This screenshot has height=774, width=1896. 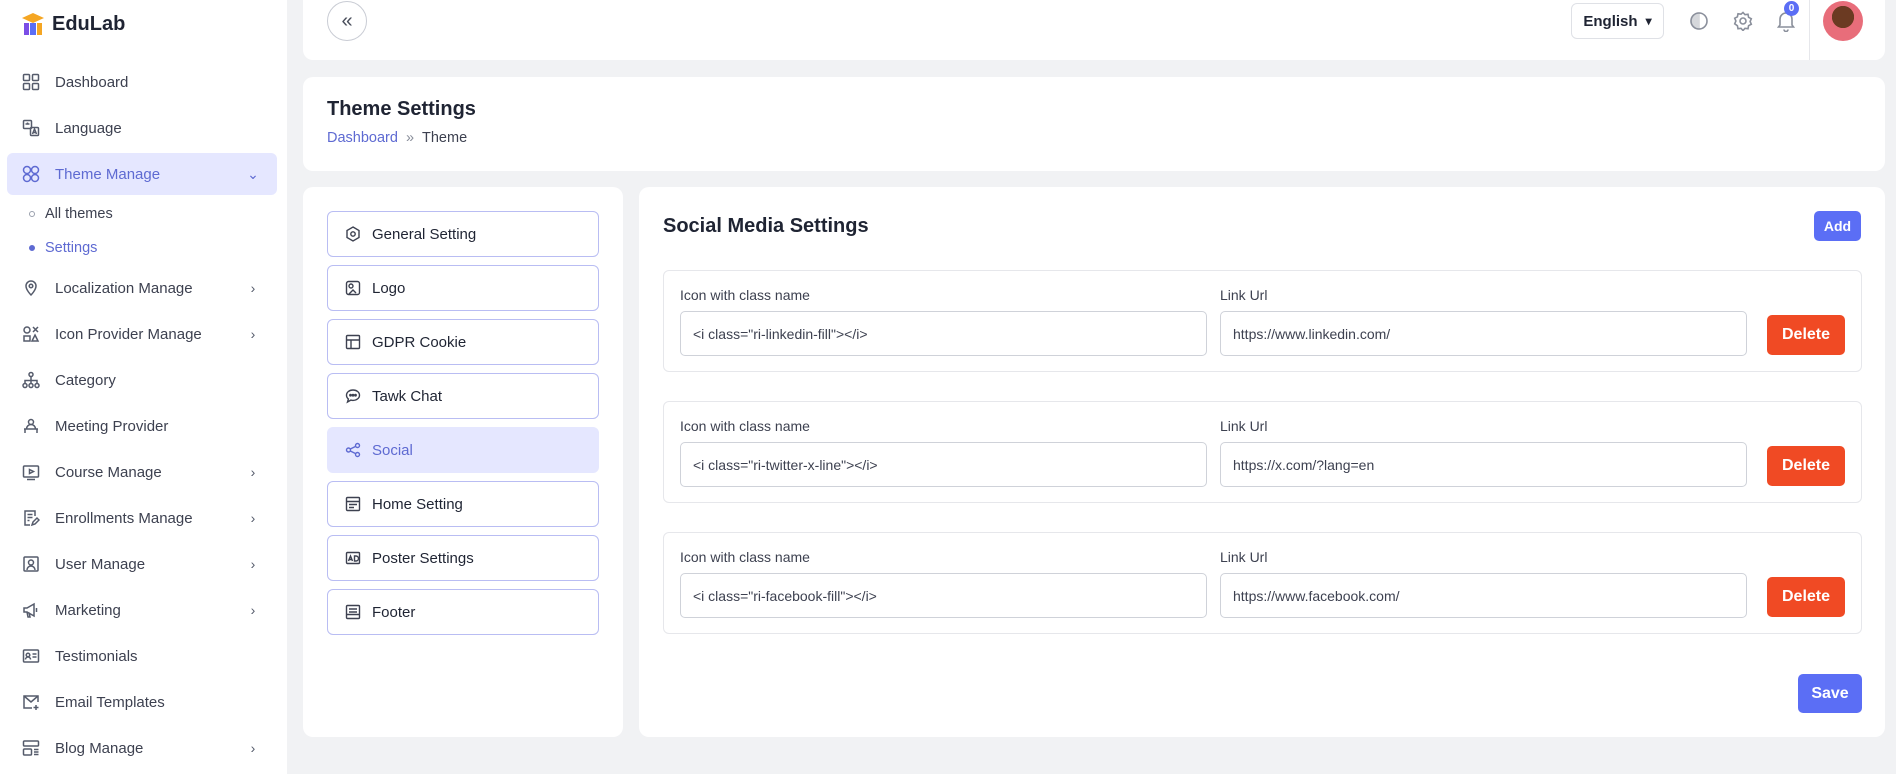 I want to click on sidebar-item-meeting-provider: Meeting Provider, so click(x=142, y=426).